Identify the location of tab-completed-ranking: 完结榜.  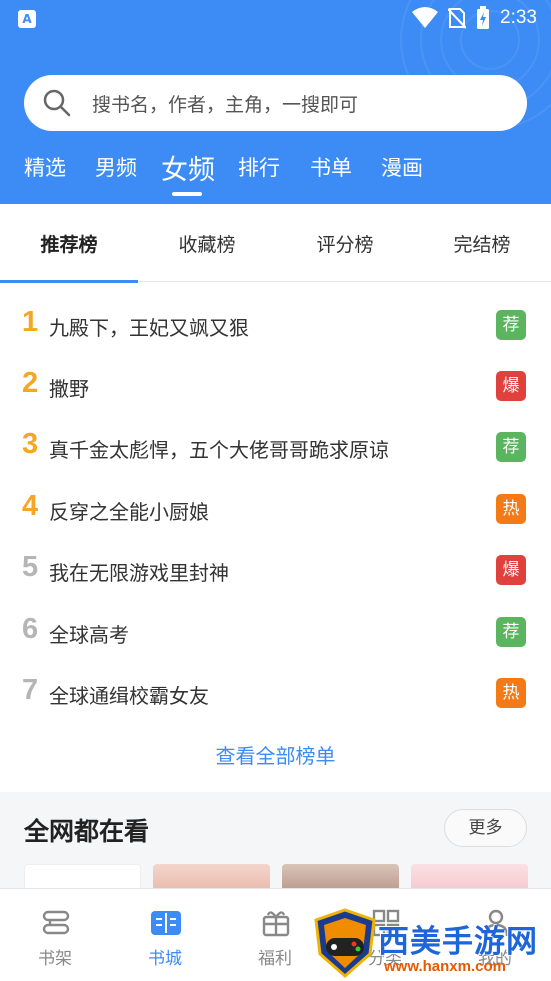
(482, 243).